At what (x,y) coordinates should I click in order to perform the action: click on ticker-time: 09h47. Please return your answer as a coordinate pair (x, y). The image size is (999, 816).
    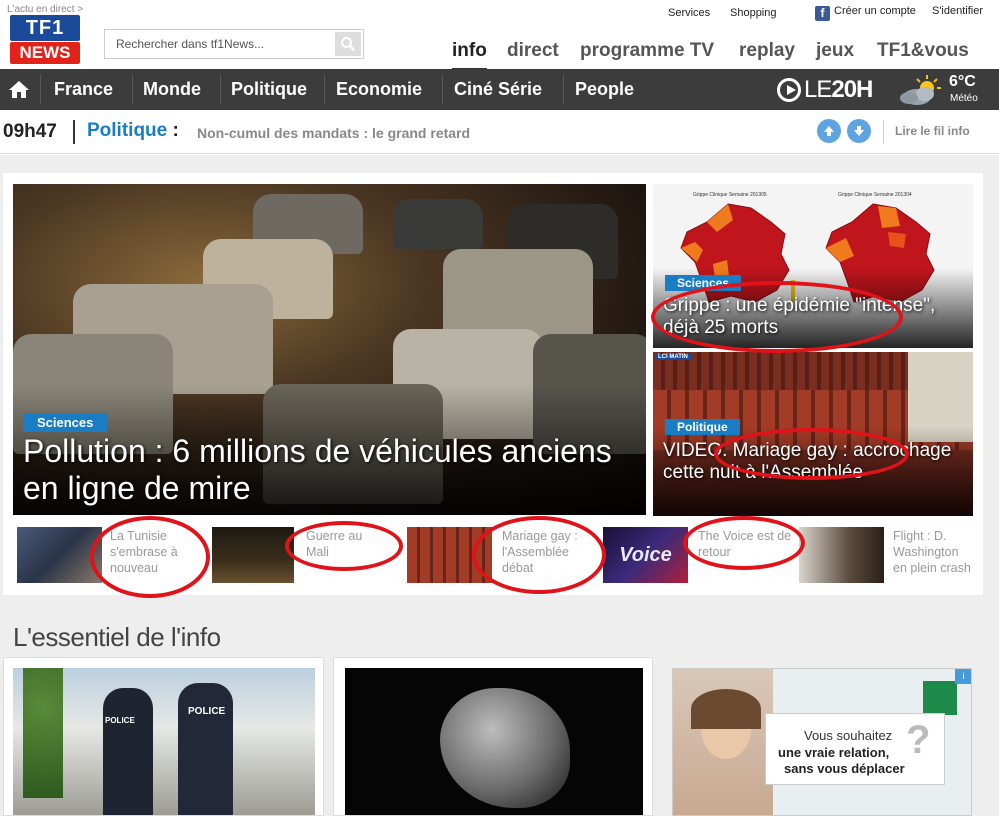
    Looking at the image, I should click on (30, 131).